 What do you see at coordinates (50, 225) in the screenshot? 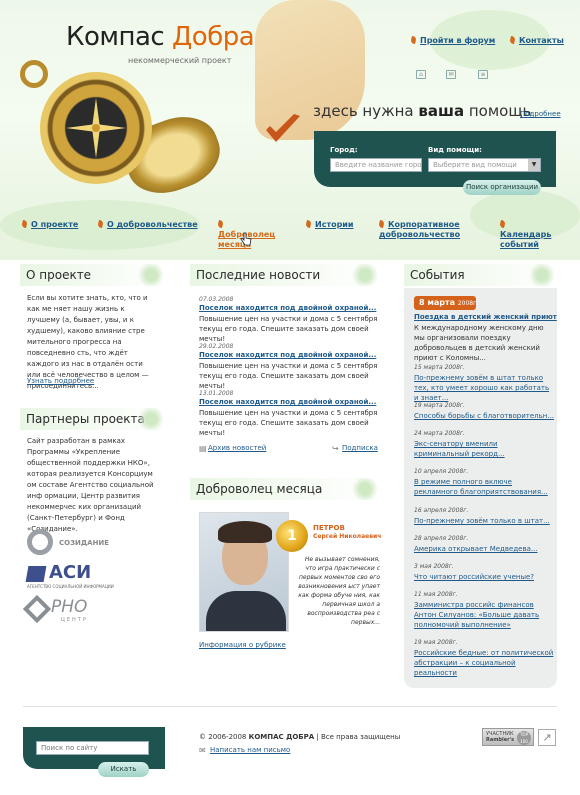
I see `nav-item-about: О проекте` at bounding box center [50, 225].